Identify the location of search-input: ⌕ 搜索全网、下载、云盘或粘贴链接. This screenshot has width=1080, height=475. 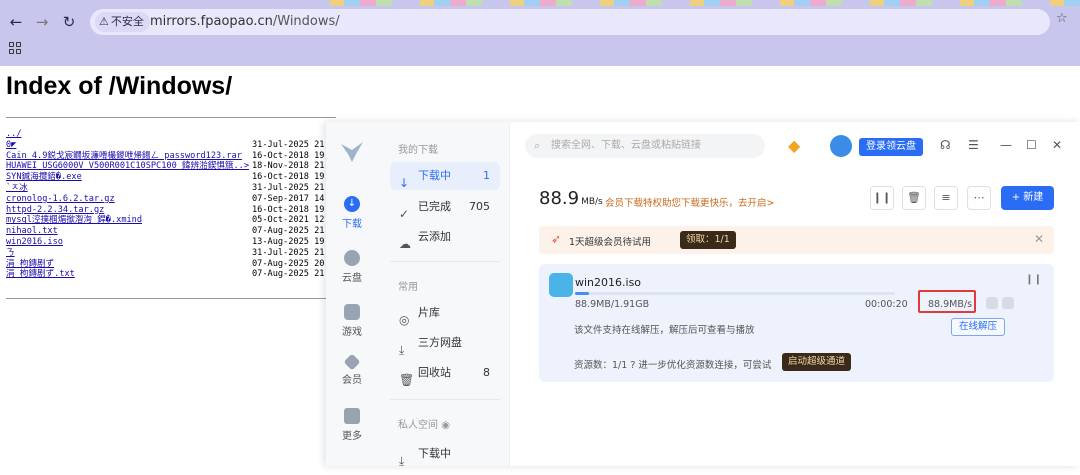
(645, 146).